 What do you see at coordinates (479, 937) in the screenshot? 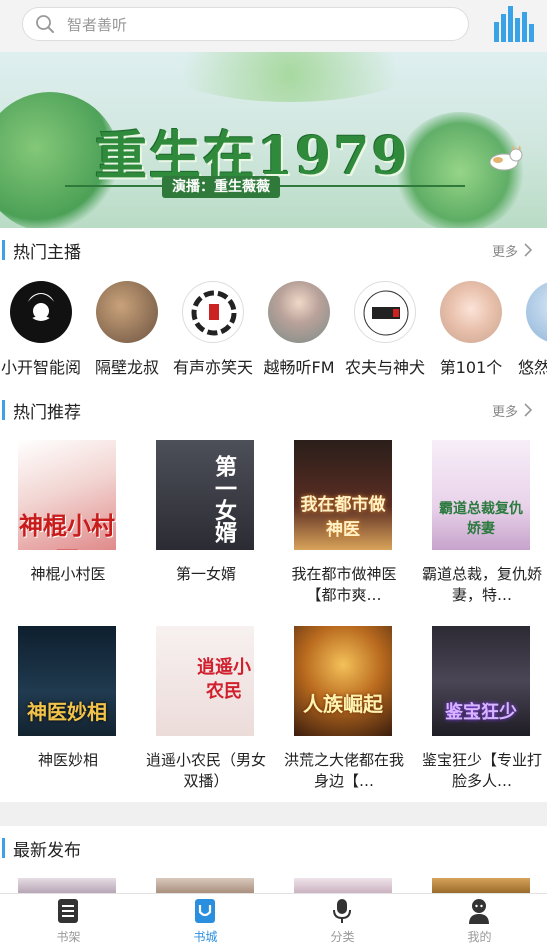
I see `nav-label: 我的` at bounding box center [479, 937].